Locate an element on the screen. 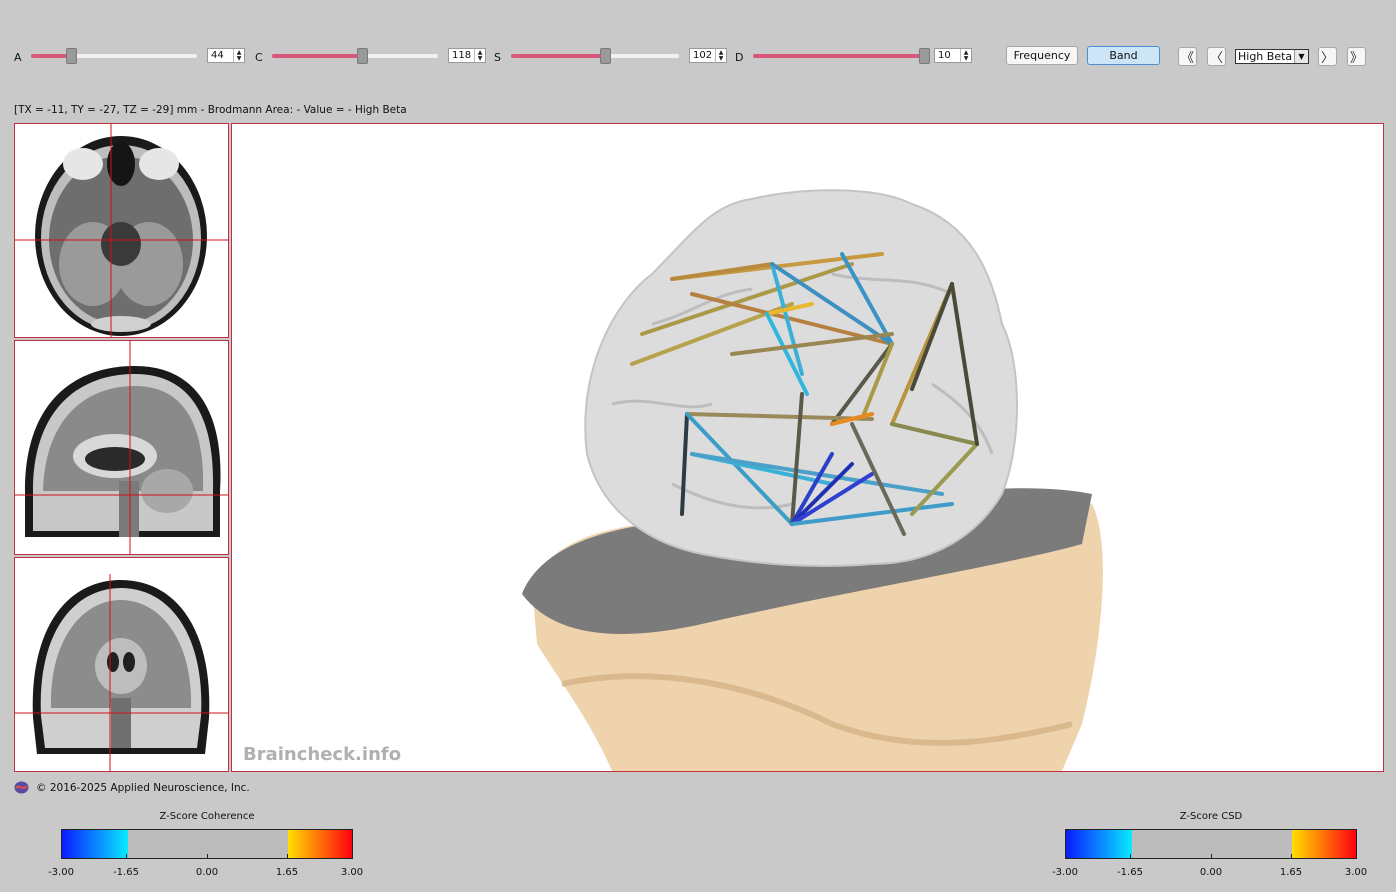  slider-c is located at coordinates (355, 56).